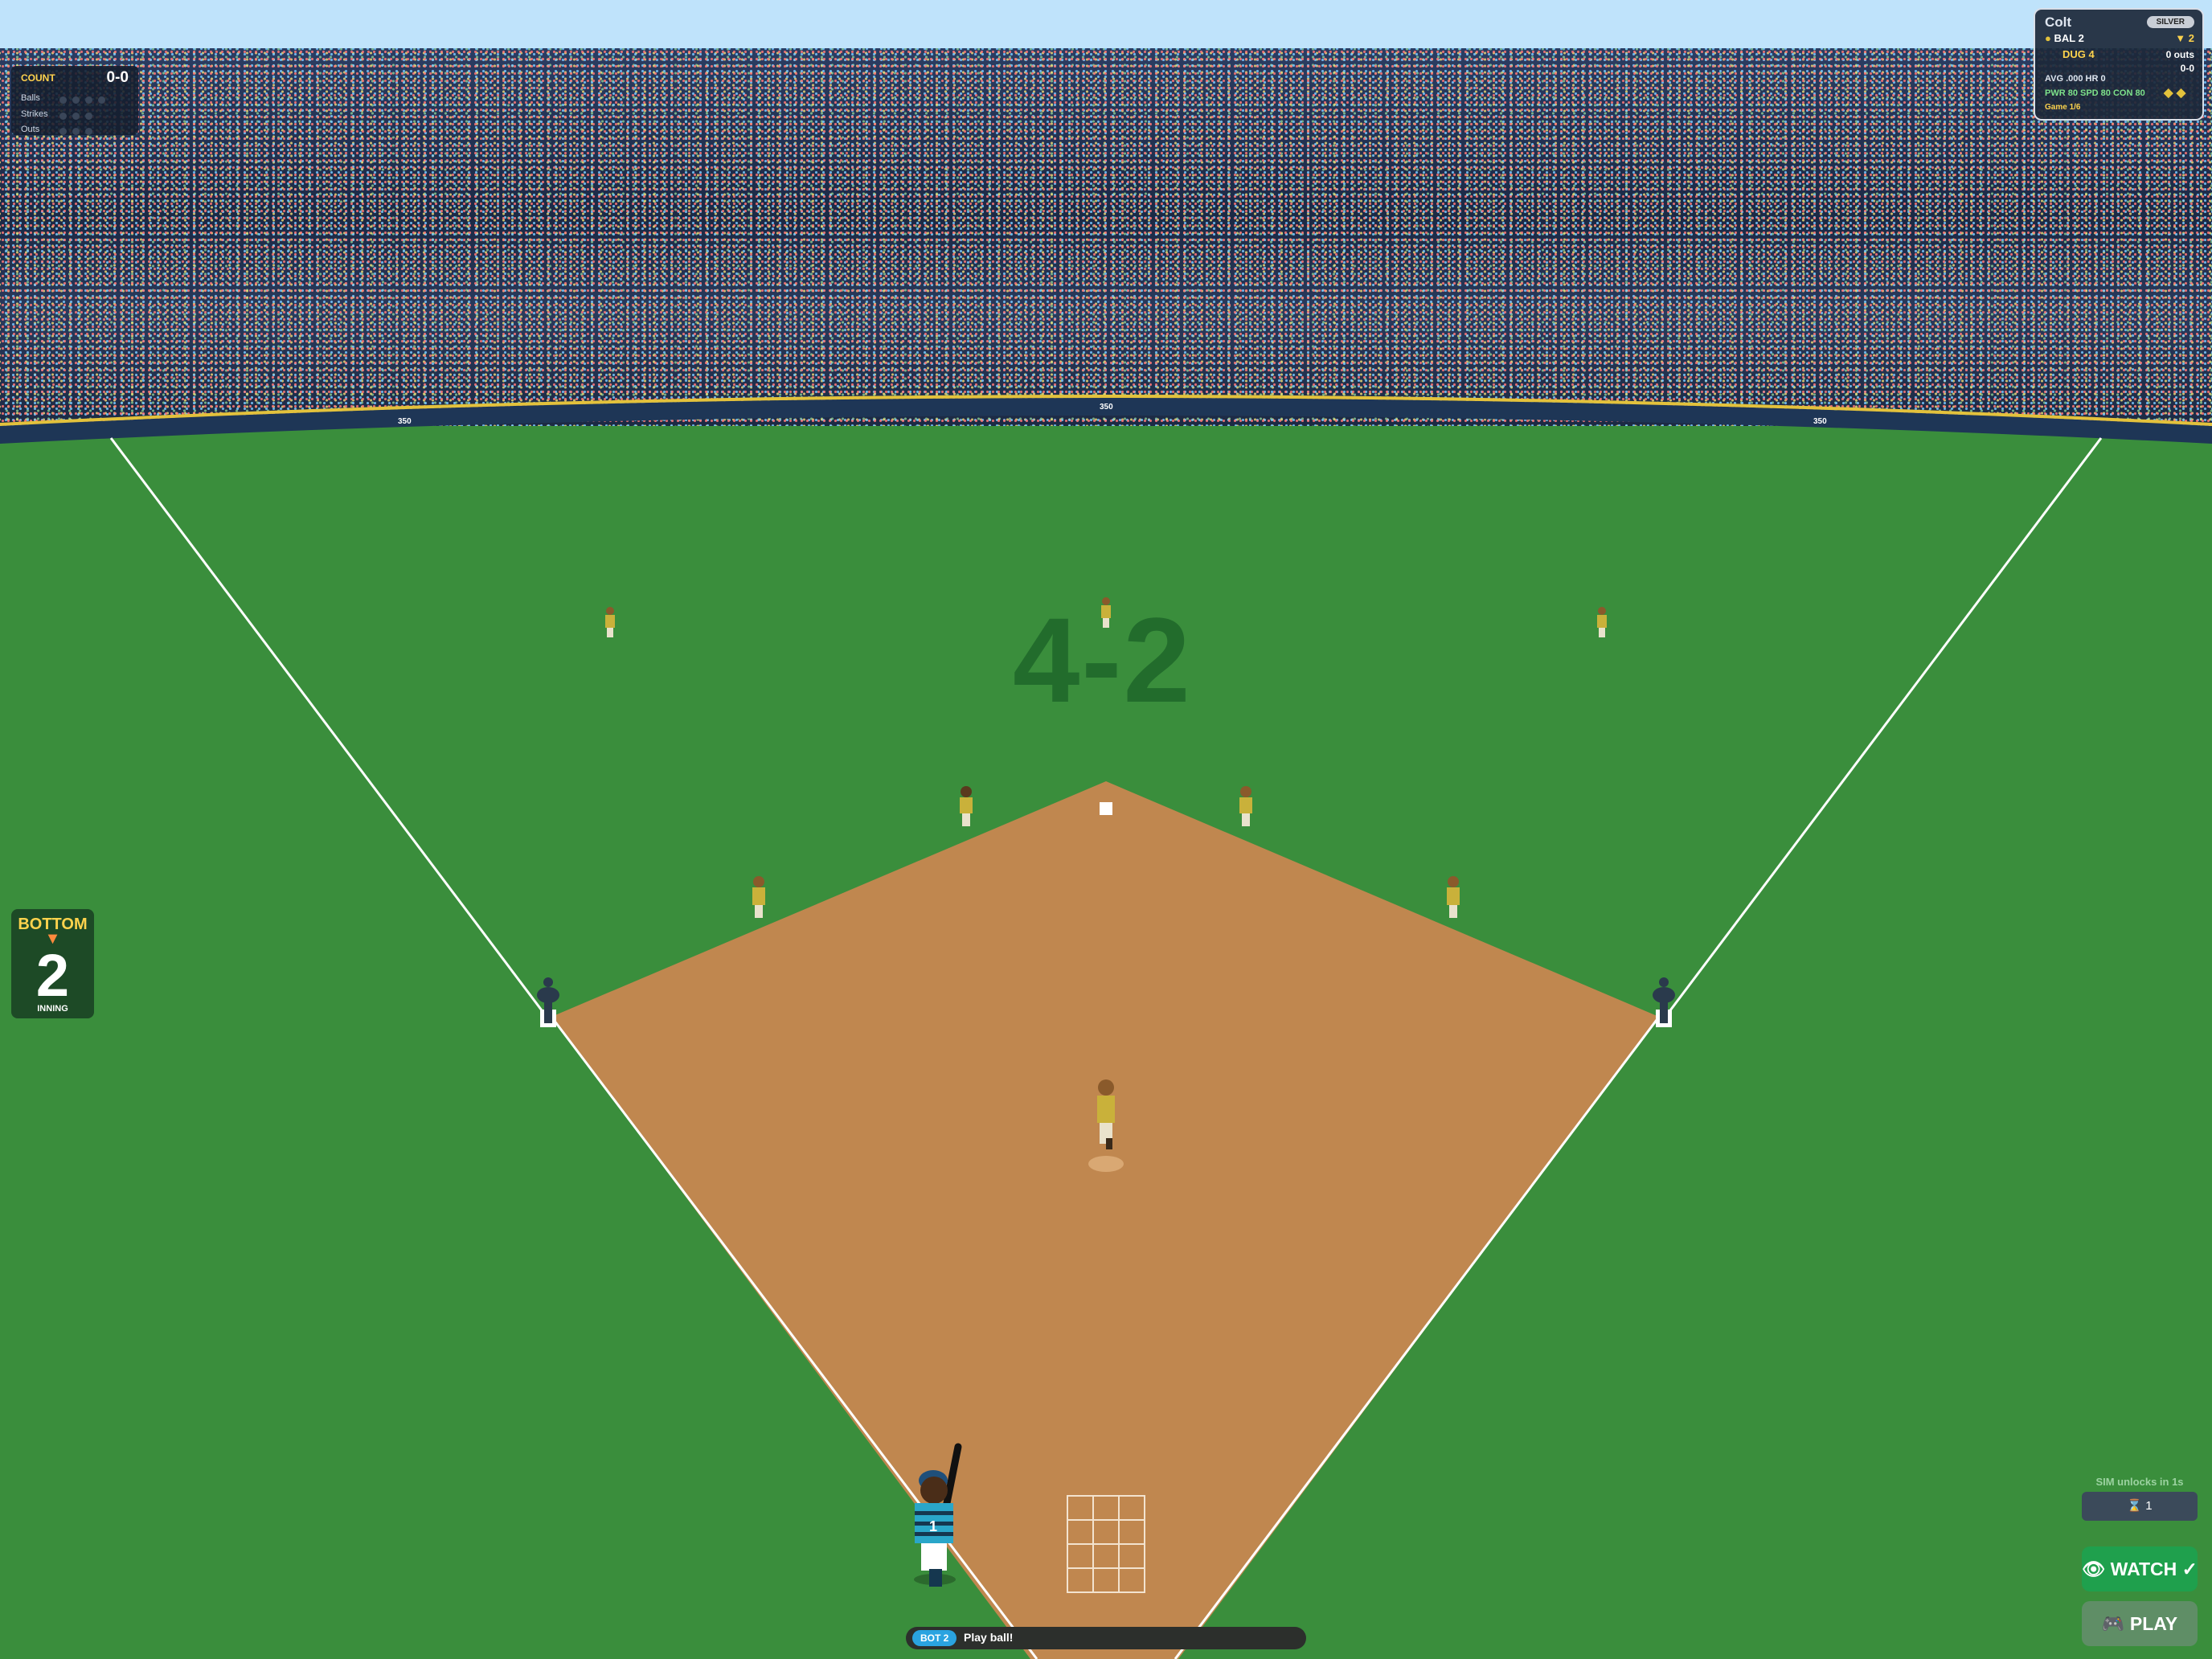 This screenshot has width=2212, height=1659. What do you see at coordinates (2094, 1569) in the screenshot?
I see `eye-icon: 👁` at bounding box center [2094, 1569].